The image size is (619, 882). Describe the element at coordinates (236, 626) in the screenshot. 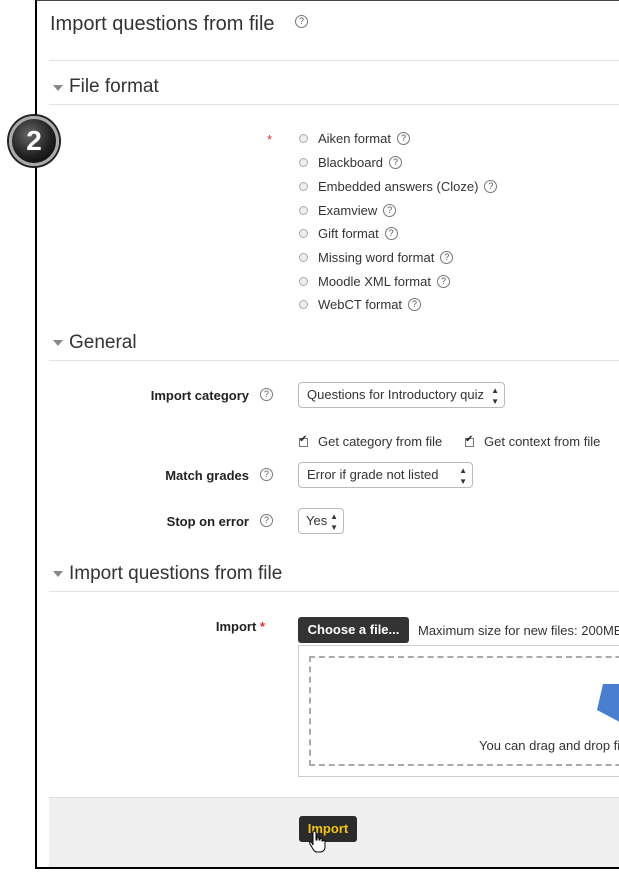

I see `import-label-text: Import` at that location.